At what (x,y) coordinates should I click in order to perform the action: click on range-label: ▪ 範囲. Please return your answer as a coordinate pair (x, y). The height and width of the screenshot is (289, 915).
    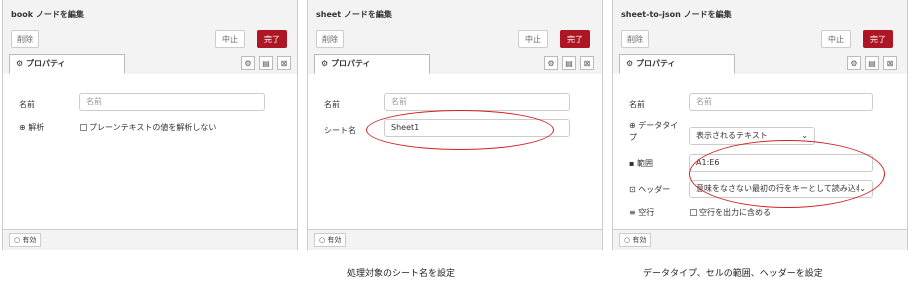
    Looking at the image, I should click on (641, 163).